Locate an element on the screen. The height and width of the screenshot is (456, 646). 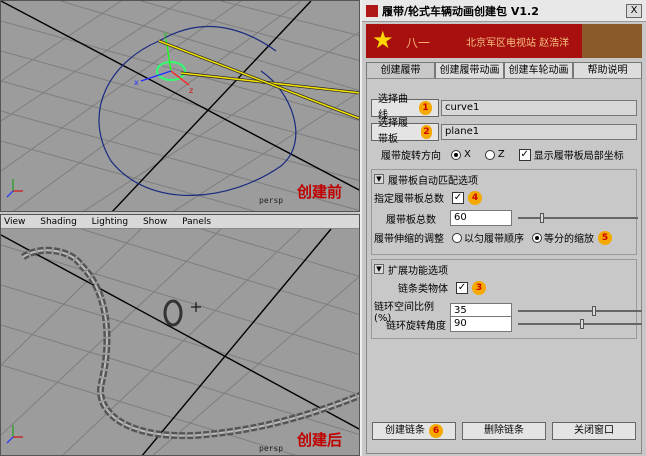
menu-view: View is located at coordinates (14, 222).